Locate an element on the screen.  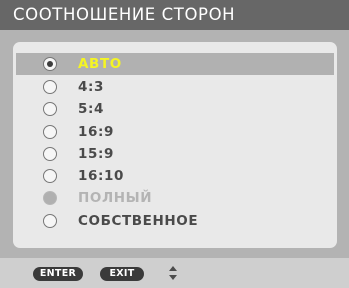
option-label: 15:9 is located at coordinates (96, 154).